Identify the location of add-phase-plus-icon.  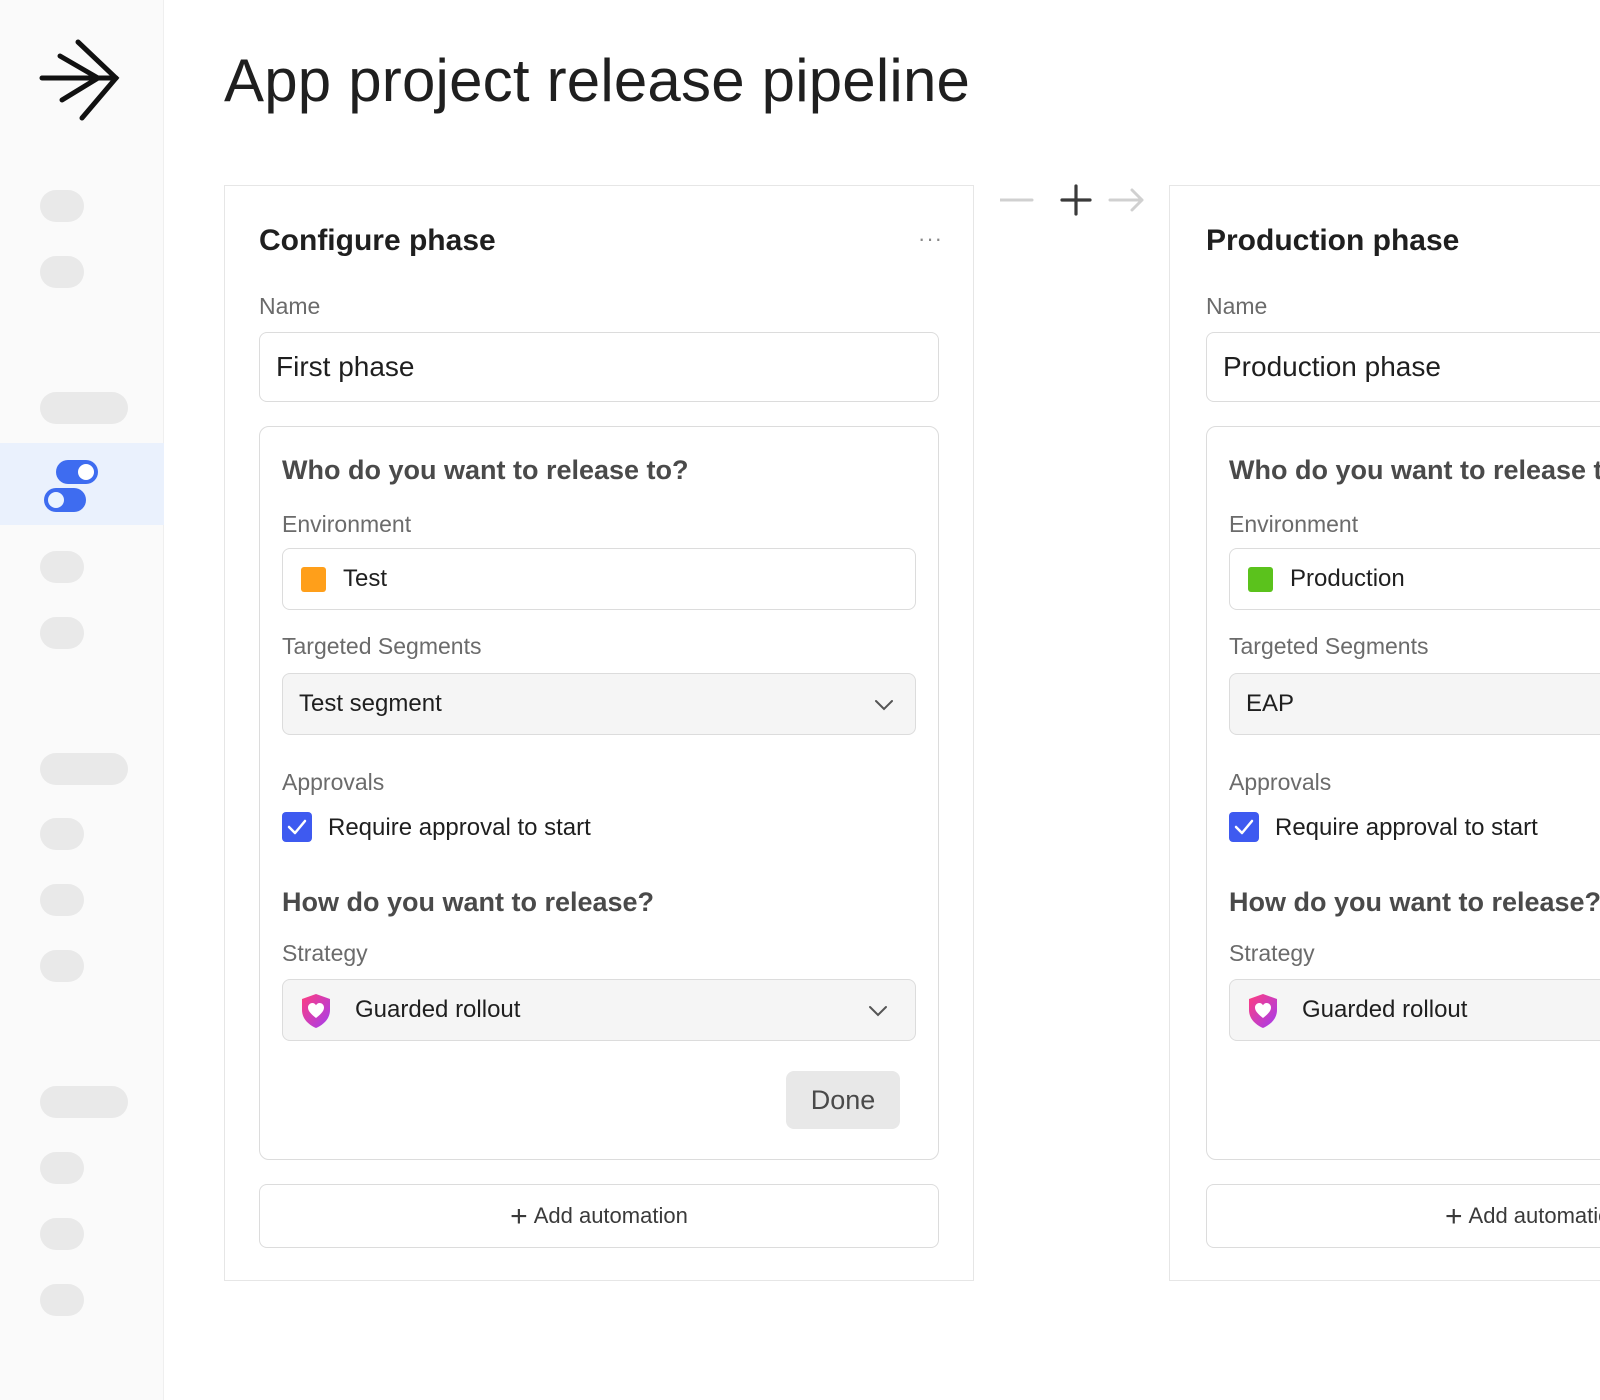
(1076, 200).